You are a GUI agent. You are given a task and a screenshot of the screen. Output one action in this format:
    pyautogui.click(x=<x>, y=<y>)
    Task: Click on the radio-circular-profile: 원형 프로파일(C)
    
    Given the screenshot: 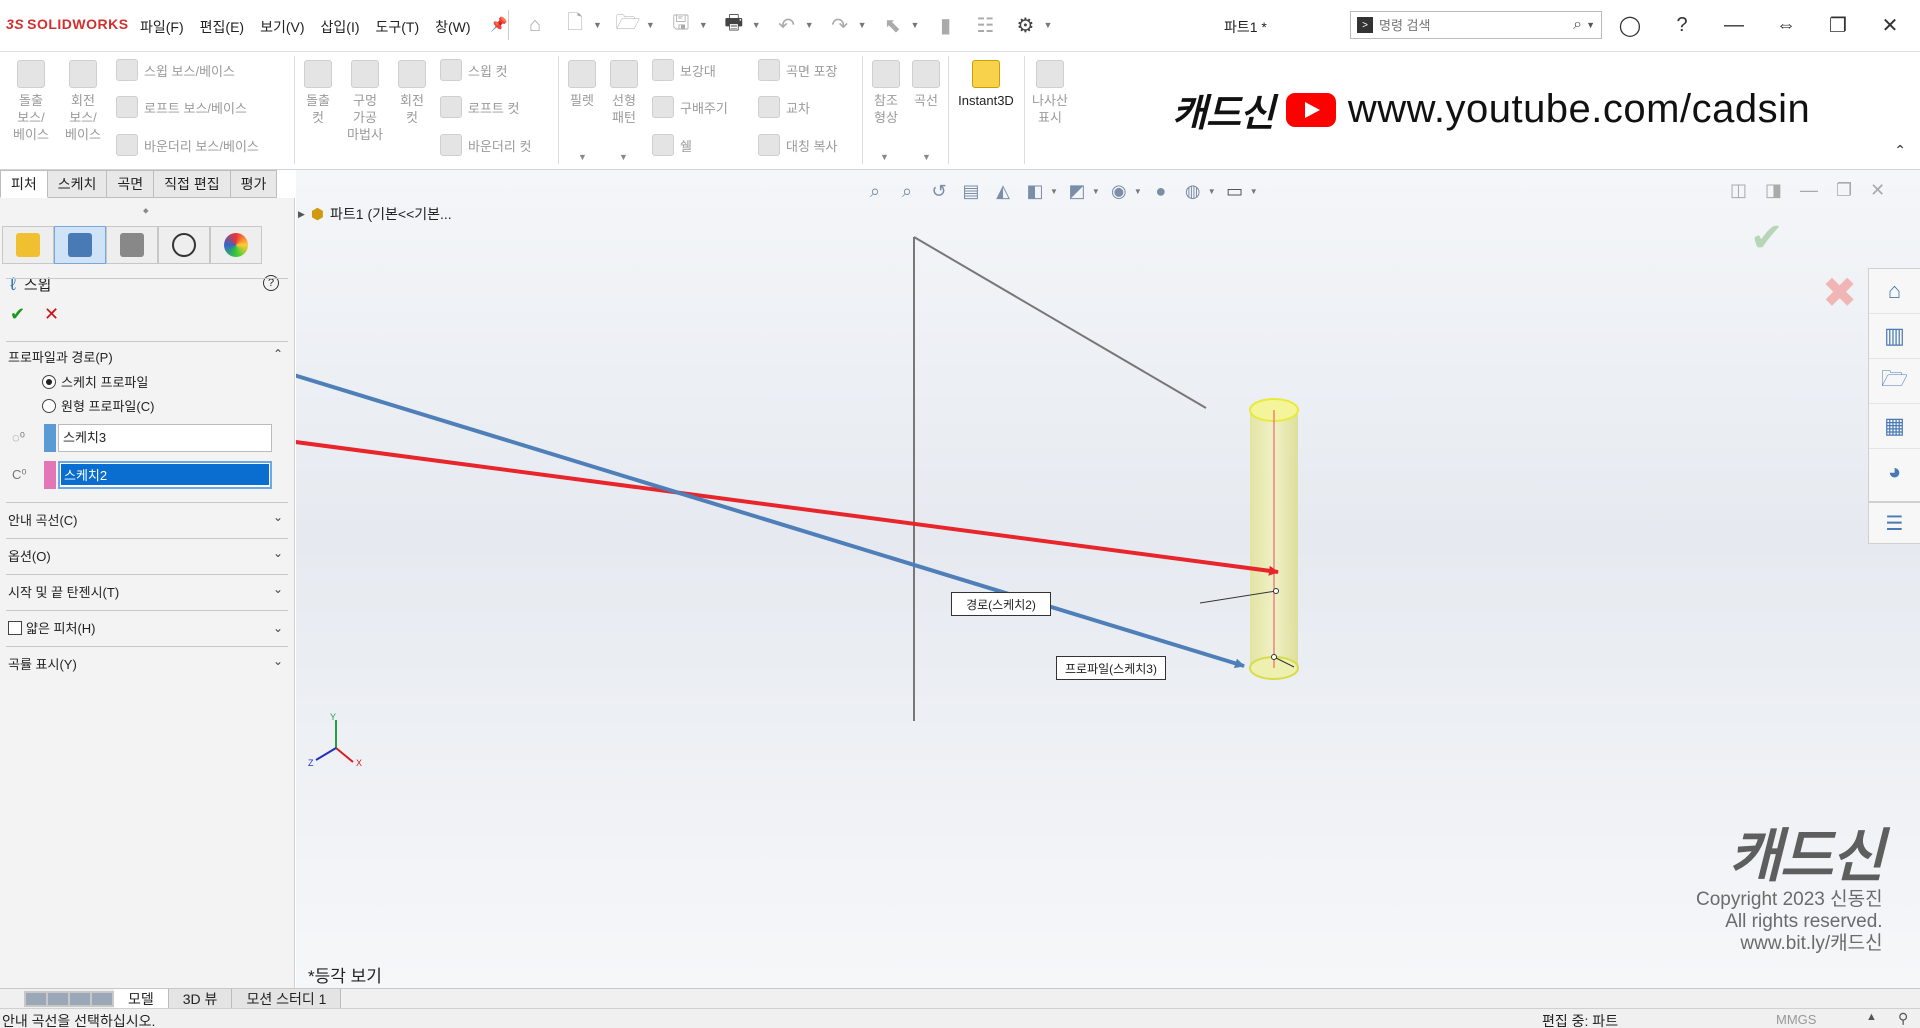 What is the action you would take?
    pyautogui.click(x=98, y=405)
    